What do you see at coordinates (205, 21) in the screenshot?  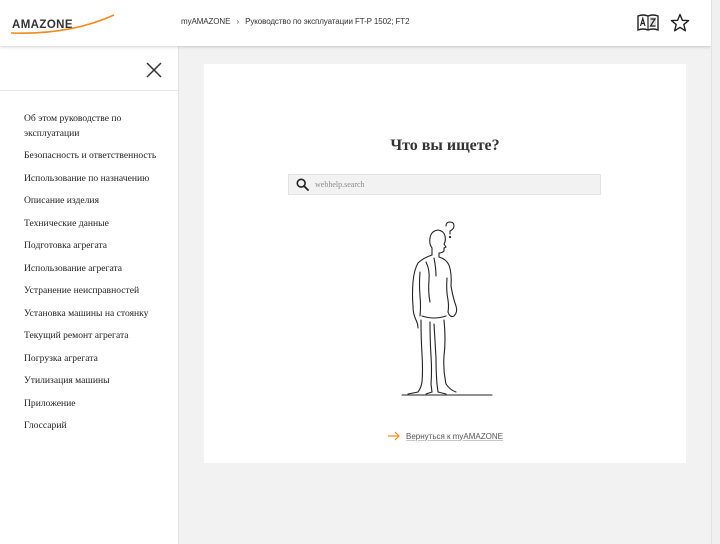 I see `breadcrumb-home: myAMAZONE` at bounding box center [205, 21].